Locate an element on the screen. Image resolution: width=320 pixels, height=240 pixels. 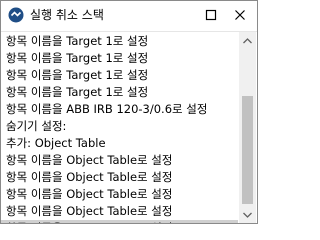
chevron-up-icon is located at coordinates (247, 40).